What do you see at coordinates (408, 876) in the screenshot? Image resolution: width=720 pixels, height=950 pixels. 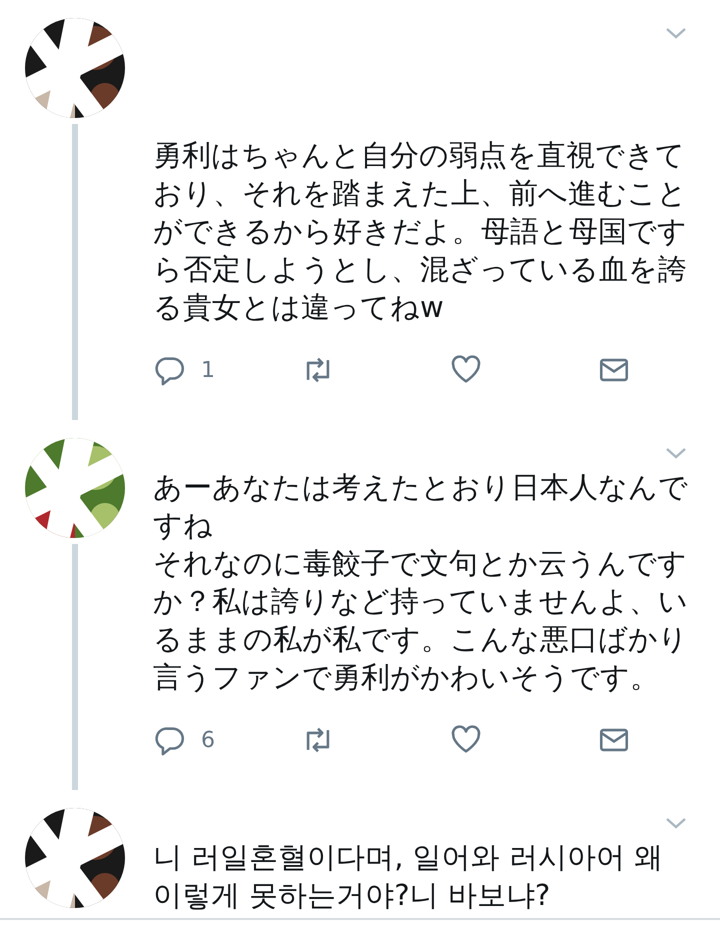 I see `tweet-text: 니 러일혼혈이다며, 일어와 러시아어 왜 이렇게 못하는거야?니 바보냐?` at bounding box center [408, 876].